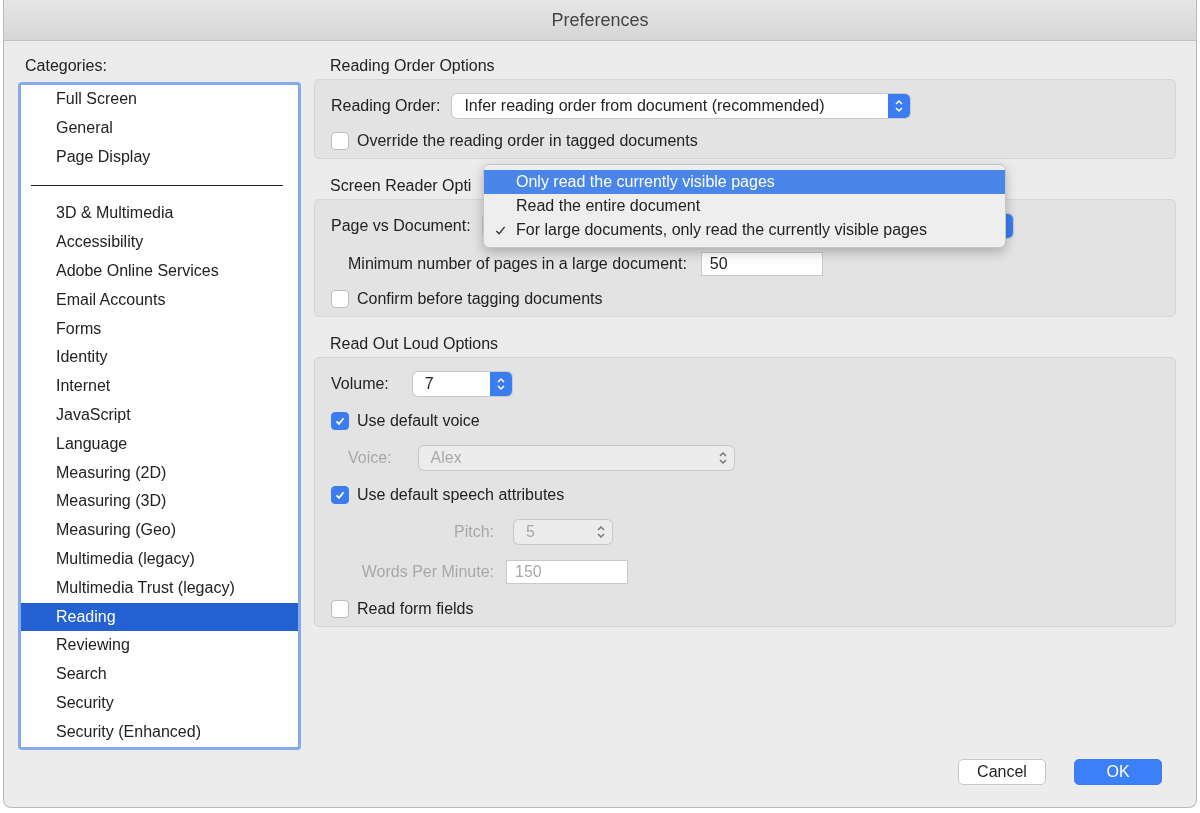  I want to click on category-item: Identity, so click(159, 358).